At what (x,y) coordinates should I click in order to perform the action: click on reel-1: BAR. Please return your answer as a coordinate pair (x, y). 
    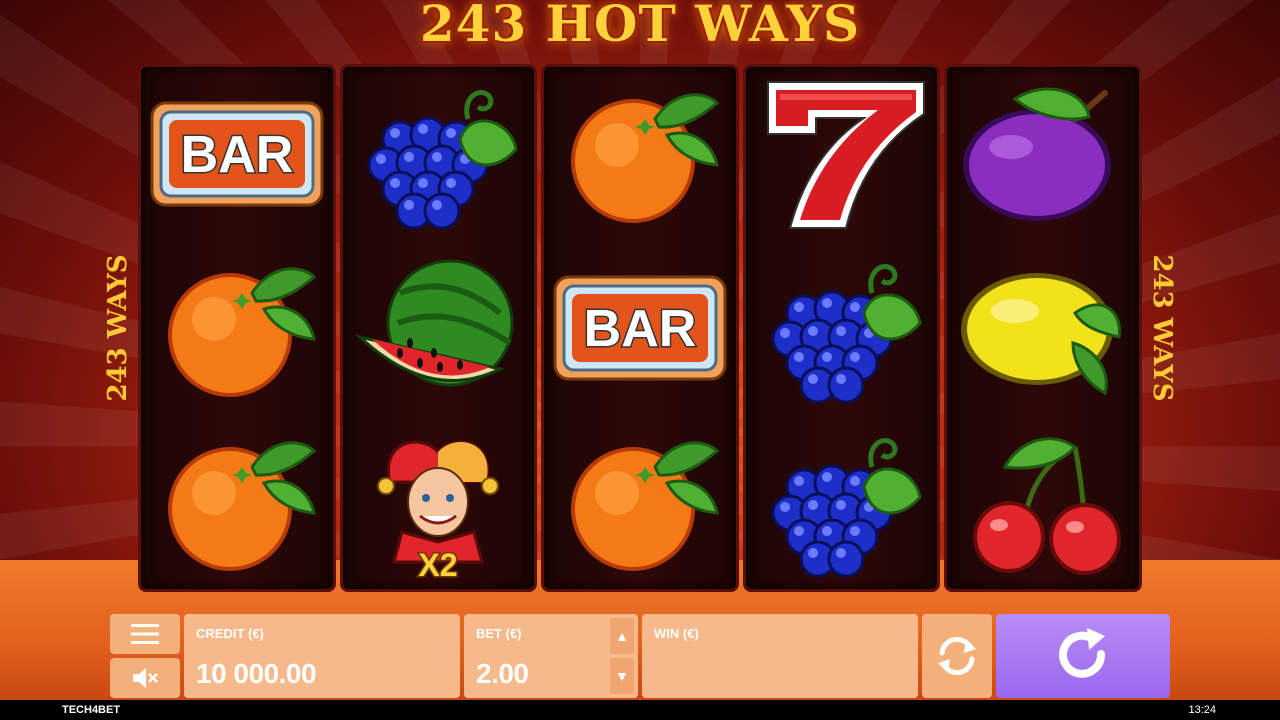
    Looking at the image, I should click on (237, 328).